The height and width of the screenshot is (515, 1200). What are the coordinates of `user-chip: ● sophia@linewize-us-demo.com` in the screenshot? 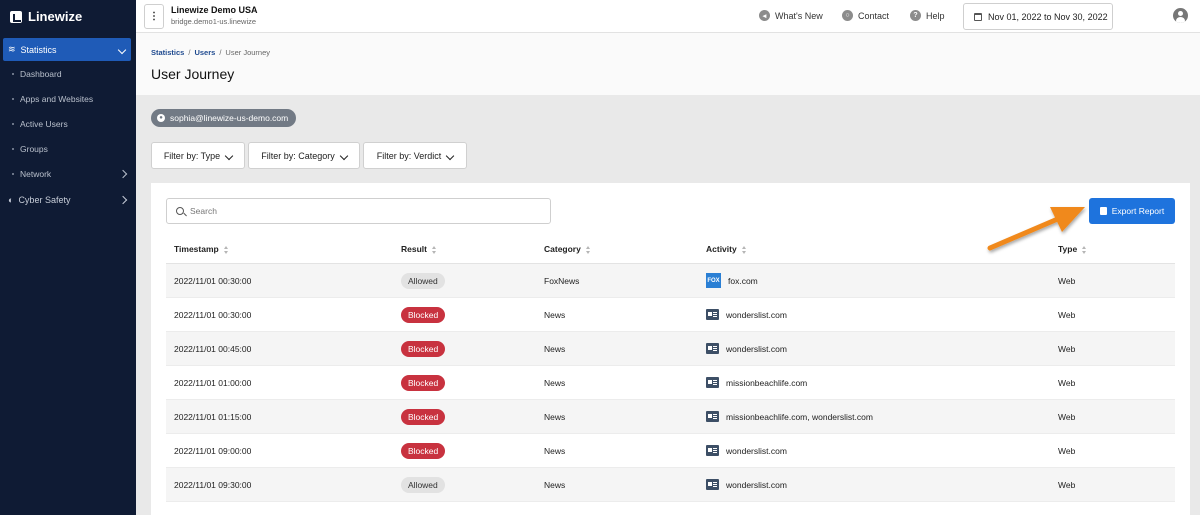 It's located at (224, 118).